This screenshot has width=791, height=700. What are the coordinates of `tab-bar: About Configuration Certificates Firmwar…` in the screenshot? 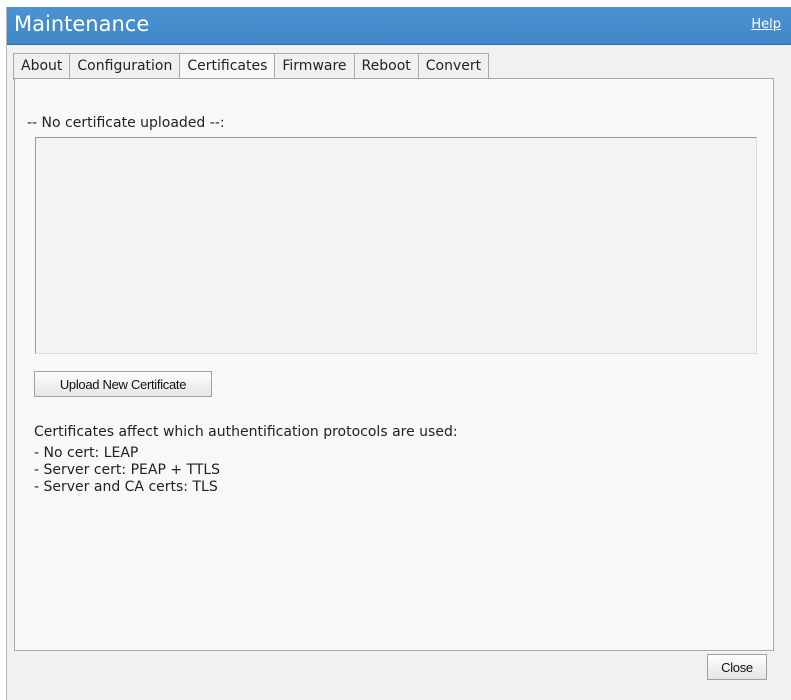 It's located at (251, 66).